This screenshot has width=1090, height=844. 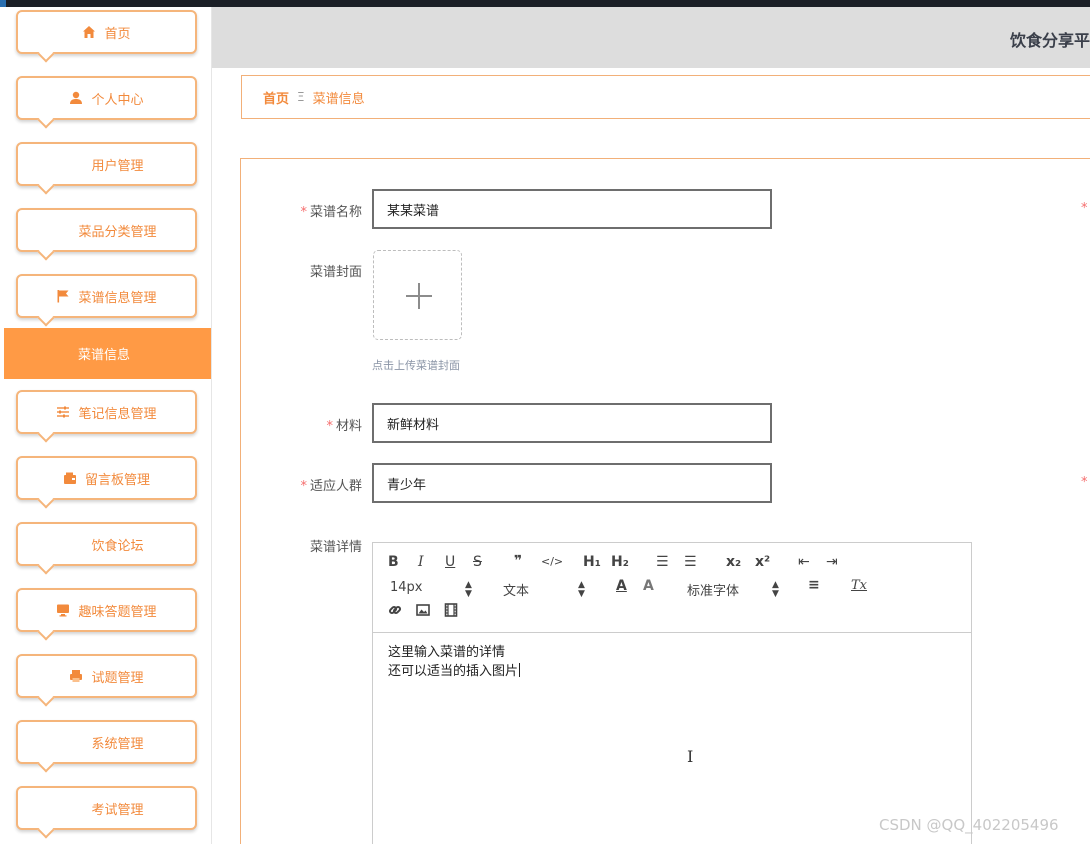 I want to click on sidebar-item-label: 留言板管理, so click(x=117, y=480).